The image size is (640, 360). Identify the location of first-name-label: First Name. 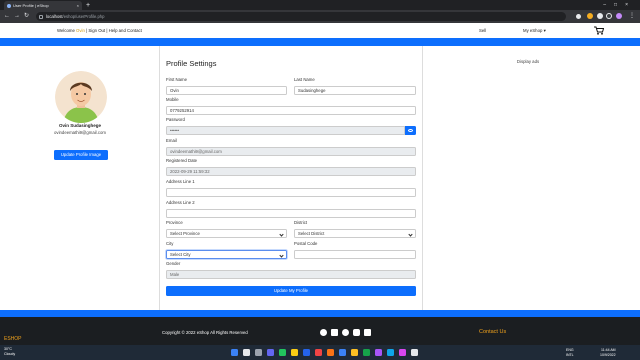
(177, 79).